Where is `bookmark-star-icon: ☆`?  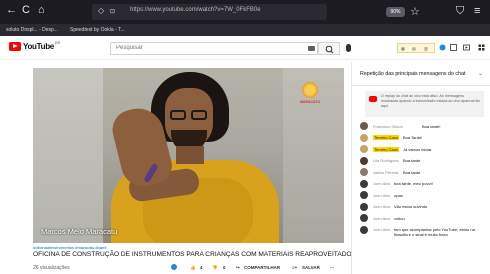 bookmark-star-icon: ☆ is located at coordinates (415, 11).